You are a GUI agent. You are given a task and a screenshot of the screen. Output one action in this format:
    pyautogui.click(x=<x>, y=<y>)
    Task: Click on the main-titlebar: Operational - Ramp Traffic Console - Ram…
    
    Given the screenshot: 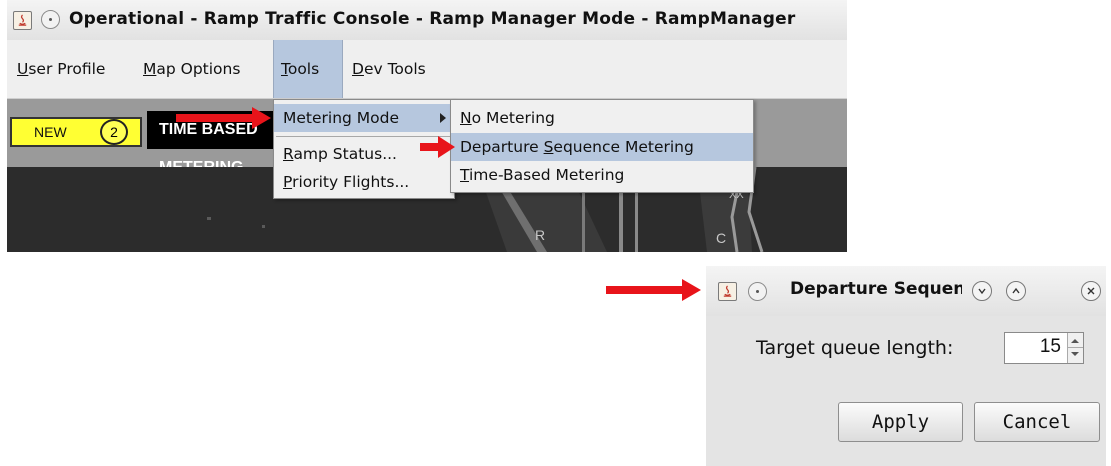 What is the action you would take?
    pyautogui.click(x=427, y=20)
    